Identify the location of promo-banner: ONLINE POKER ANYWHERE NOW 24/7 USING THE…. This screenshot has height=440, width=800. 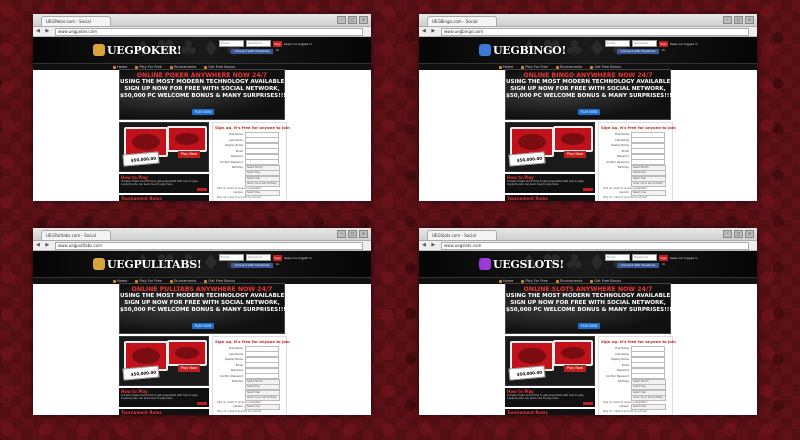
(202, 94).